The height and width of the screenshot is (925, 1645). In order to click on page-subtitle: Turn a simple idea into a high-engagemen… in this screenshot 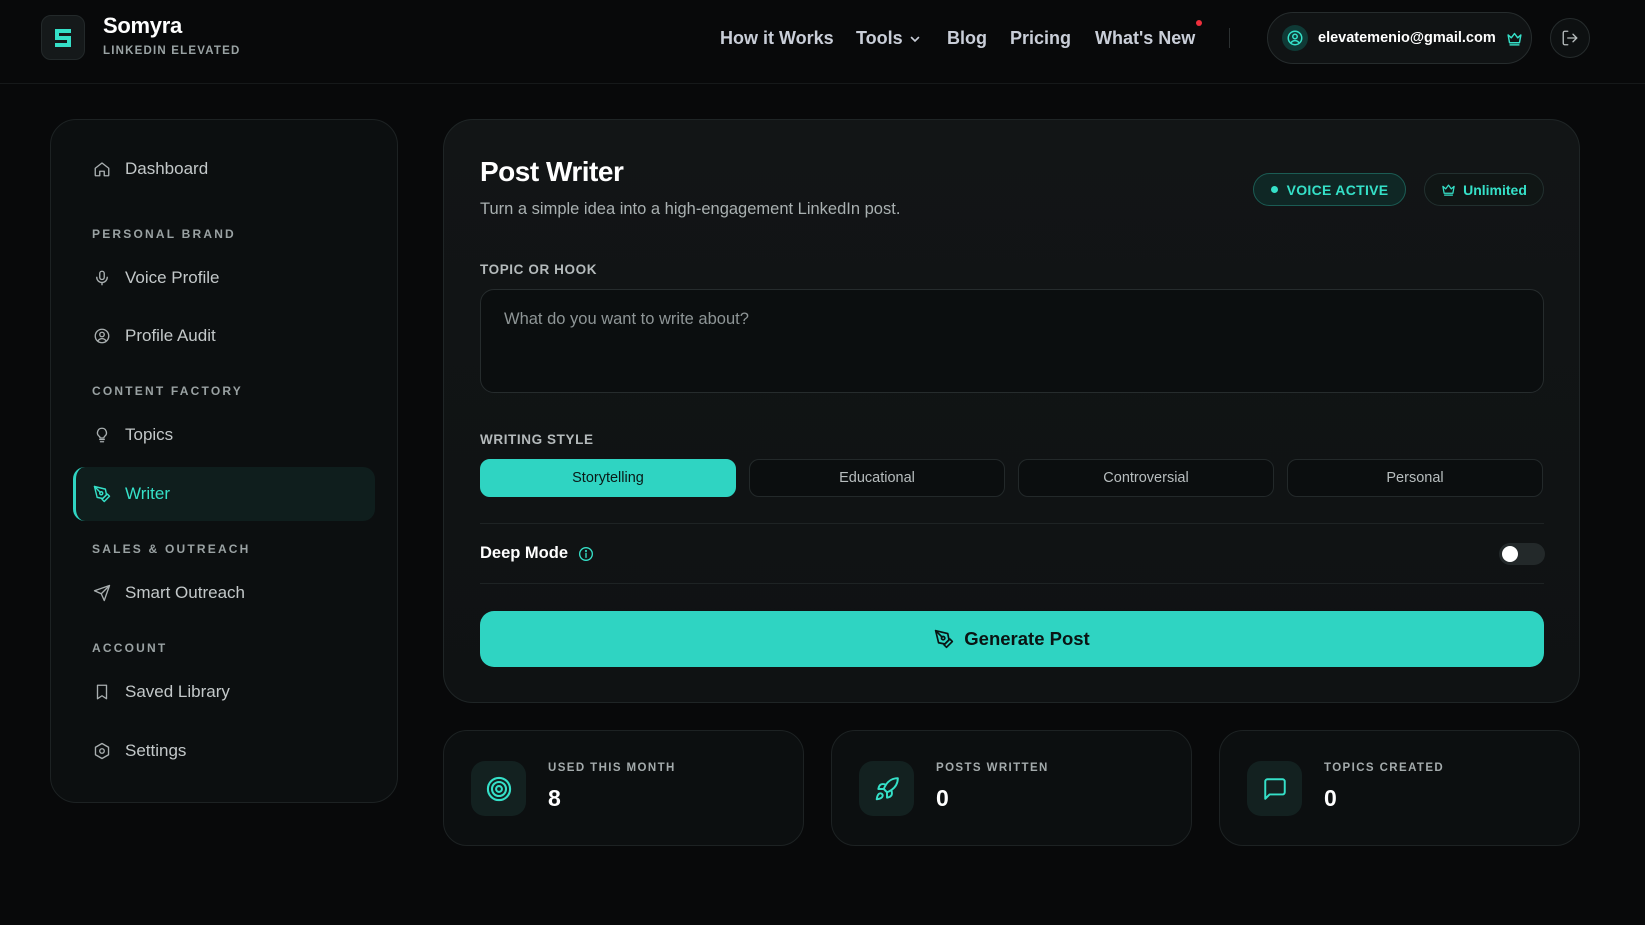, I will do `click(690, 209)`.